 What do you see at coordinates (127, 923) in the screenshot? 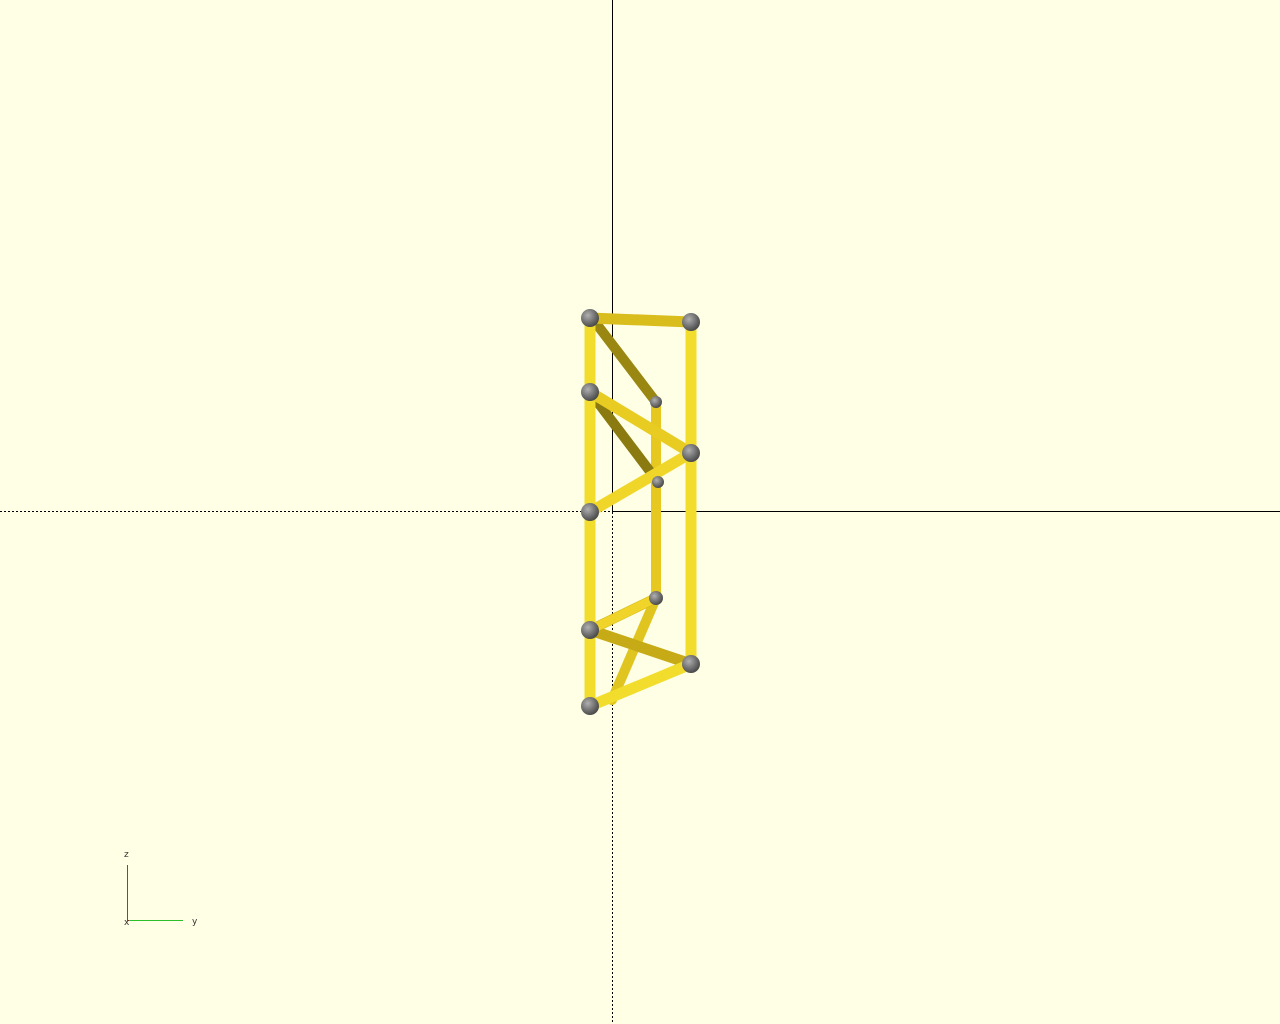
I see `gizmo-x-label: x` at bounding box center [127, 923].